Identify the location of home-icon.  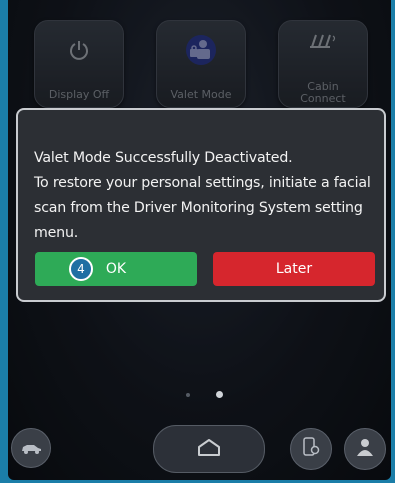
(209, 449).